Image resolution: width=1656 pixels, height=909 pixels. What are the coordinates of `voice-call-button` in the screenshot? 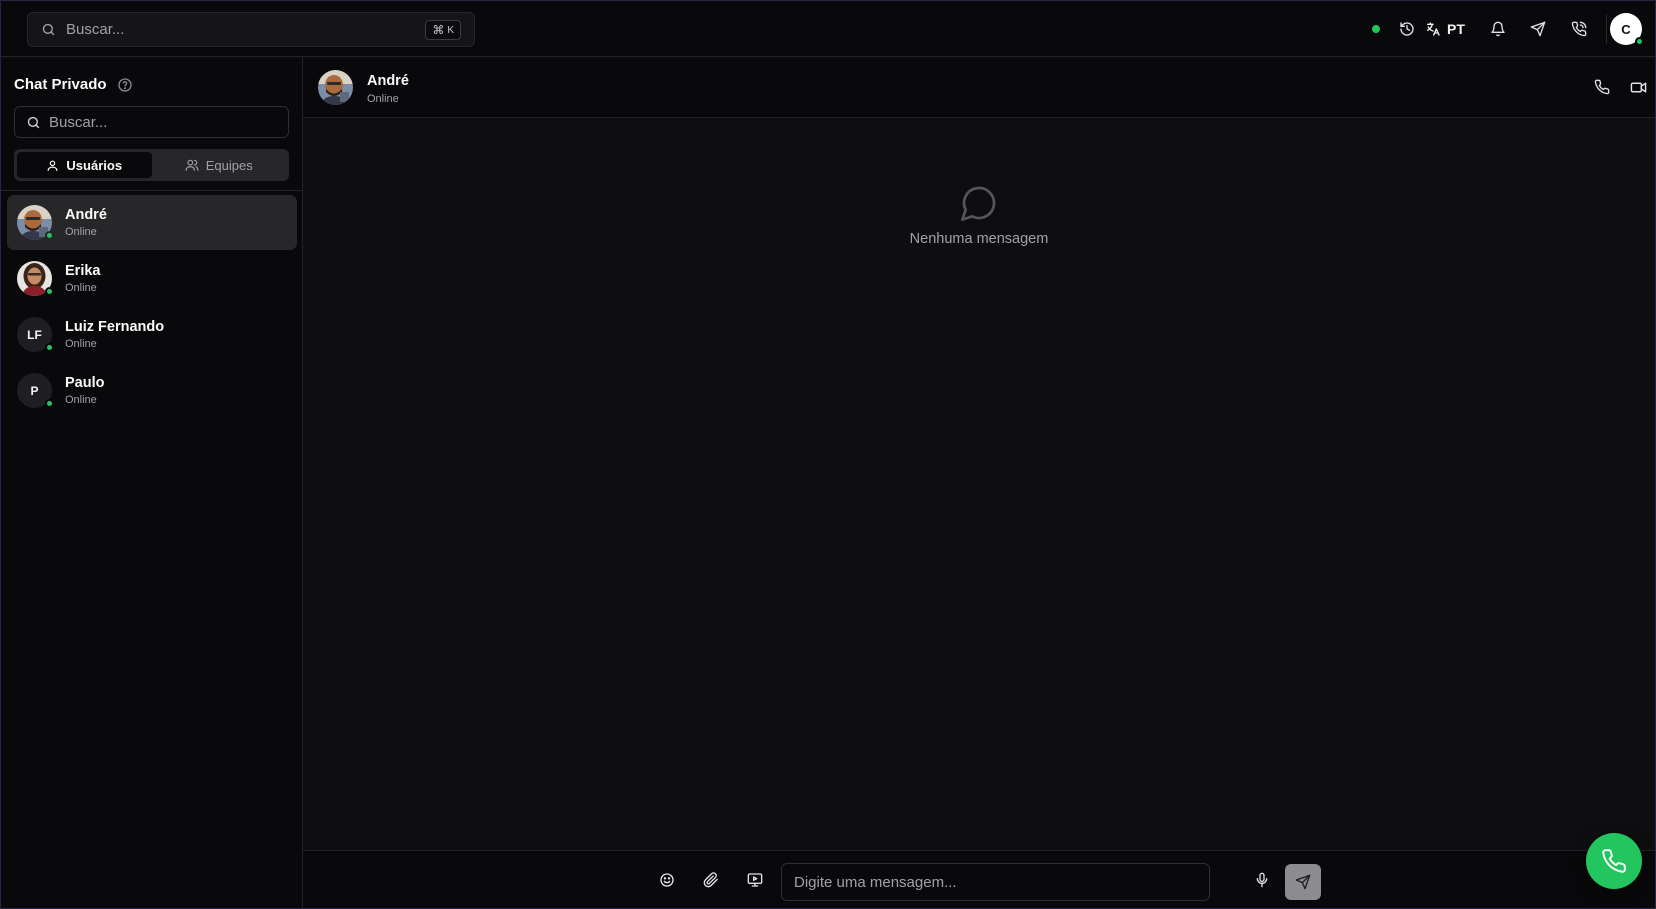 It's located at (1602, 87).